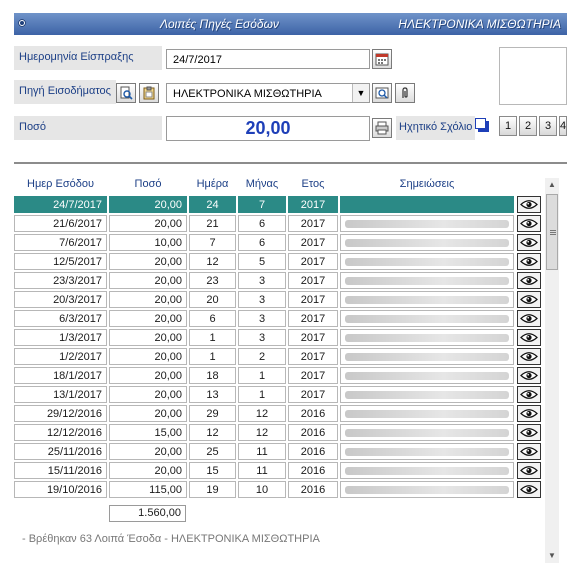 This screenshot has width=567, height=585. What do you see at coordinates (563, 126) in the screenshot?
I see `voice-button-4: 4` at bounding box center [563, 126].